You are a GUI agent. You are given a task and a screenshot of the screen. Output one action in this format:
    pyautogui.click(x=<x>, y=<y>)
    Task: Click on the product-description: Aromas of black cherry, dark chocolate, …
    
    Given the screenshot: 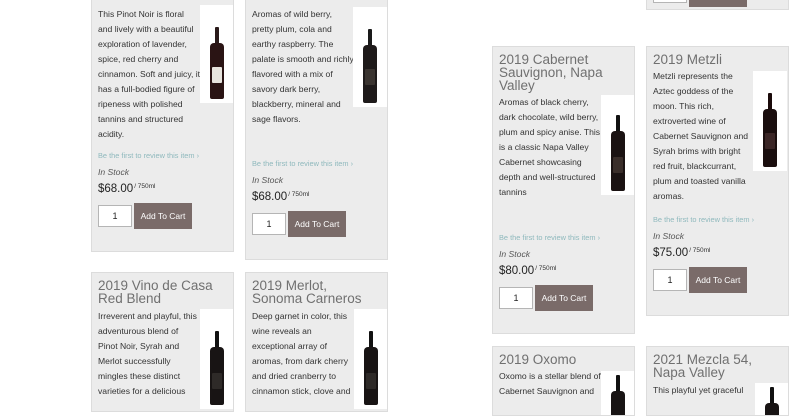 What is the action you would take?
    pyautogui.click(x=550, y=147)
    